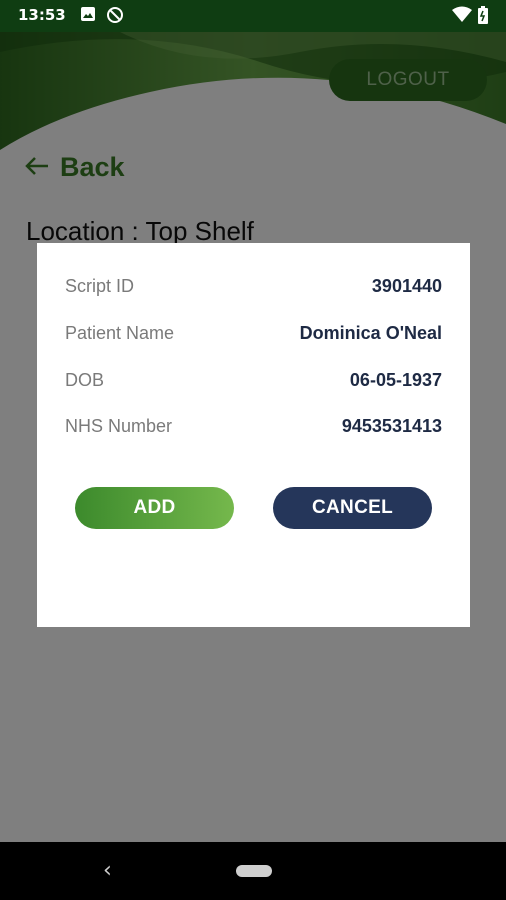 Image resolution: width=506 pixels, height=900 pixels. Describe the element at coordinates (85, 380) in the screenshot. I see `dob-label: DOB` at that location.